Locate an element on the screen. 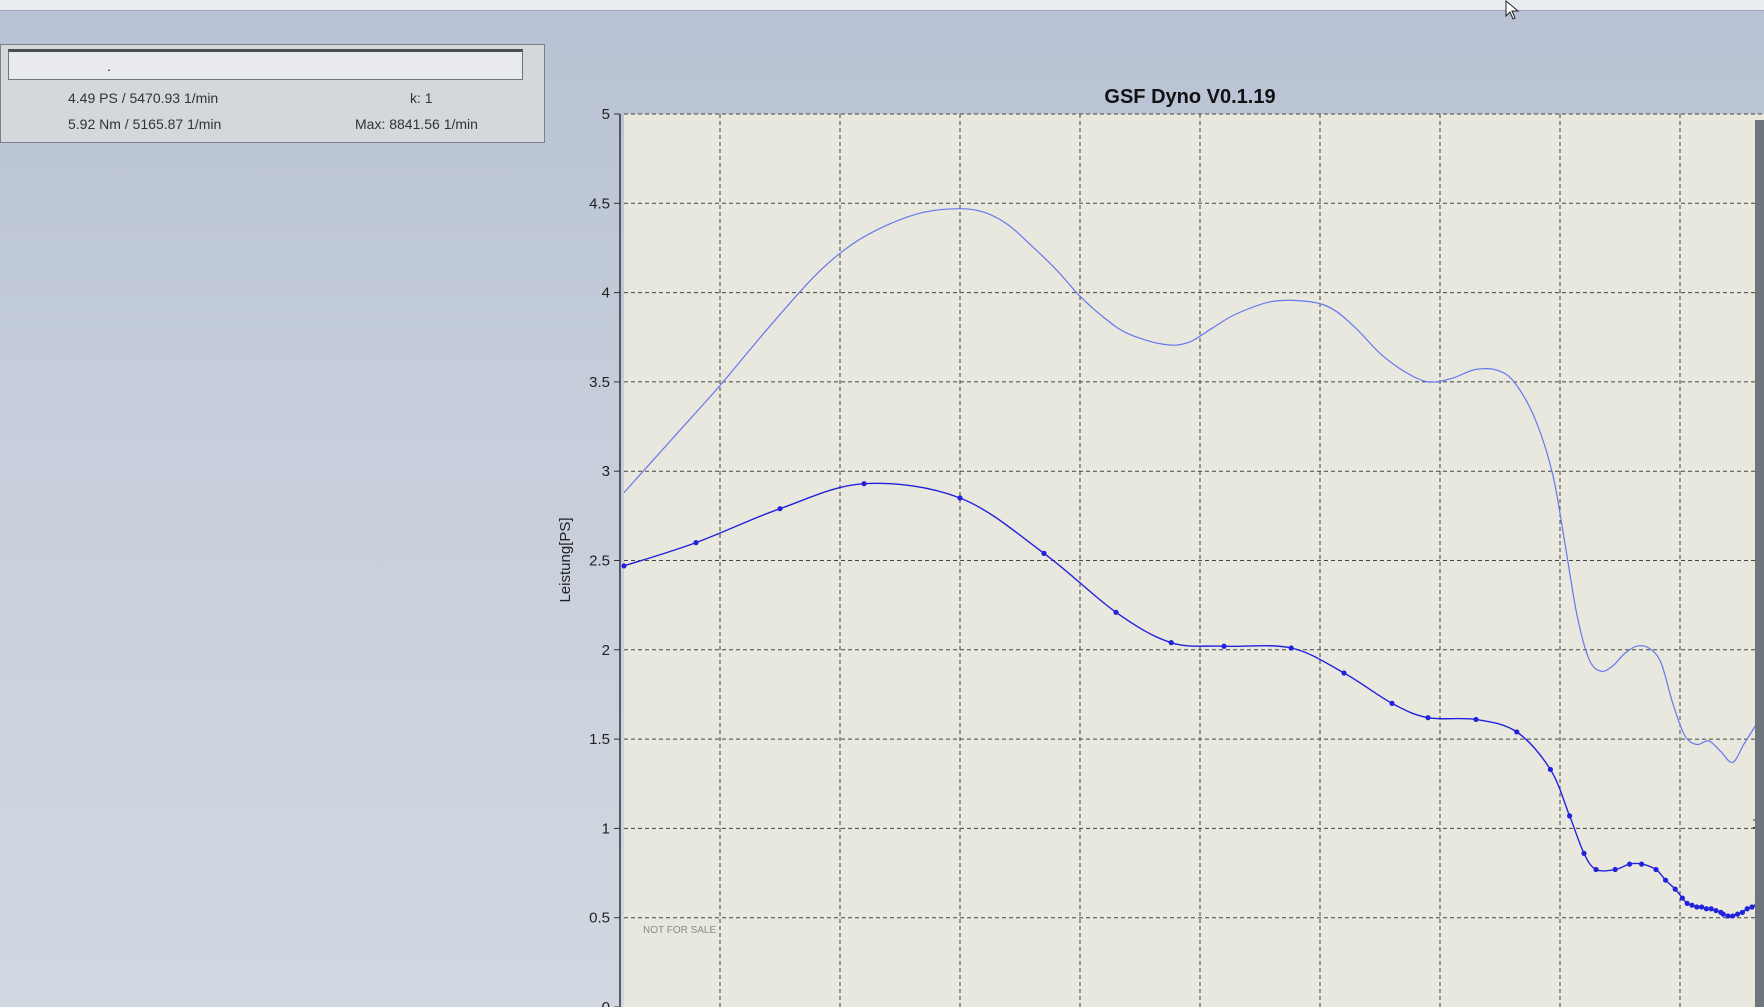 The image size is (1764, 1007). y-tick-label: 5 is located at coordinates (606, 114).